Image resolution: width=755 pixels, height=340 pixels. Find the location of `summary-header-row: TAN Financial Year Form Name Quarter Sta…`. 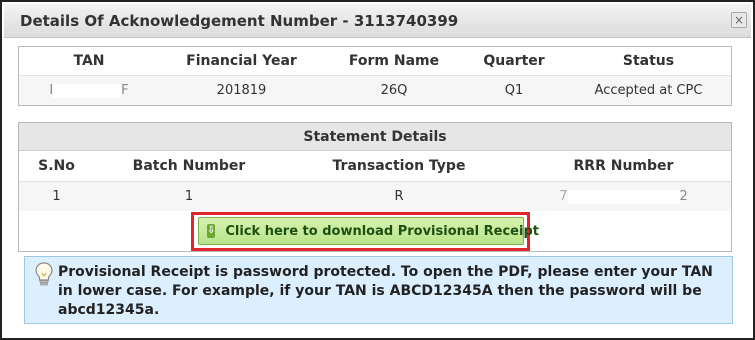

summary-header-row: TAN Financial Year Form Name Quarter Sta… is located at coordinates (375, 61).